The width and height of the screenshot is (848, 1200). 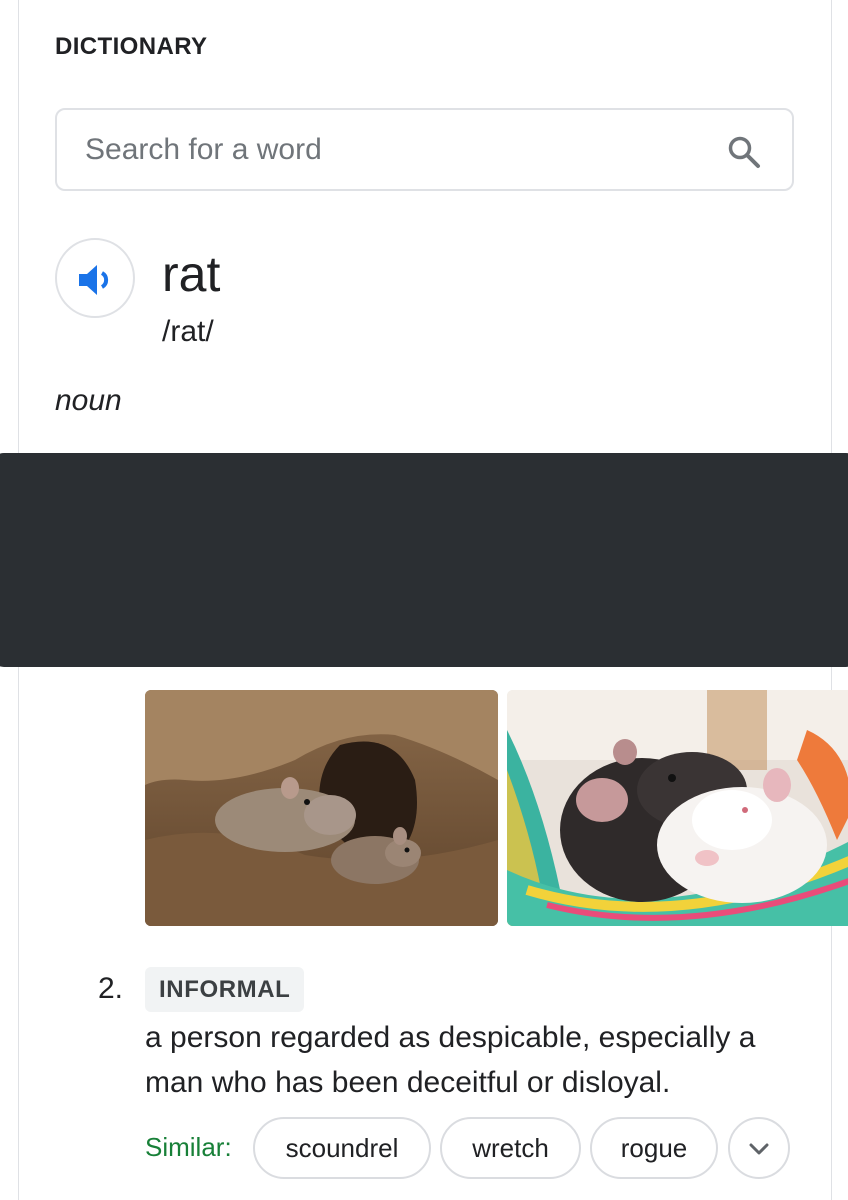 I want to click on entry-phonetic: /rat/, so click(x=188, y=331).